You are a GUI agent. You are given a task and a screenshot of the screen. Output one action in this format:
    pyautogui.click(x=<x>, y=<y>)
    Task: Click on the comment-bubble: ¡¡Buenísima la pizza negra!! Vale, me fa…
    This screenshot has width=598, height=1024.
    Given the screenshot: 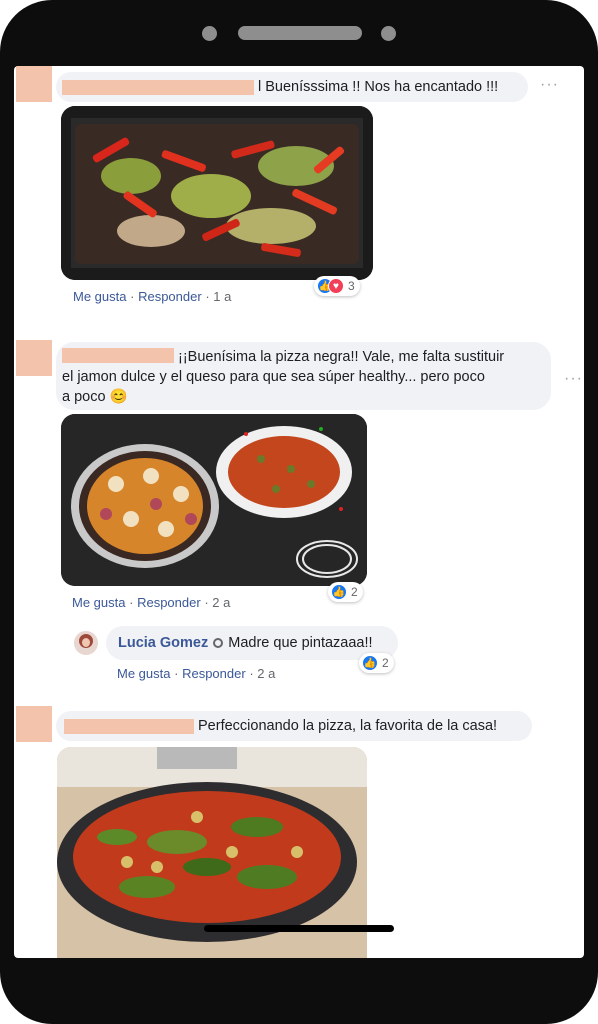 What is the action you would take?
    pyautogui.click(x=303, y=376)
    